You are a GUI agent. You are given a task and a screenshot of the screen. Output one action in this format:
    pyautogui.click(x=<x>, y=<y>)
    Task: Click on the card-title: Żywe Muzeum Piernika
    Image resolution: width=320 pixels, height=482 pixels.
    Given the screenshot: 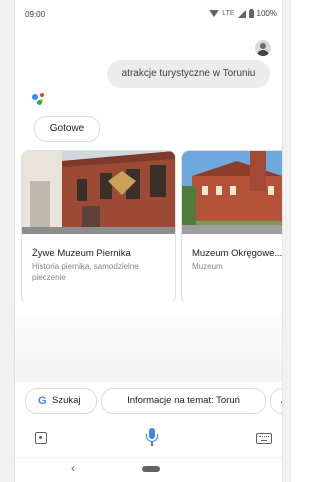 What is the action you would take?
    pyautogui.click(x=81, y=253)
    